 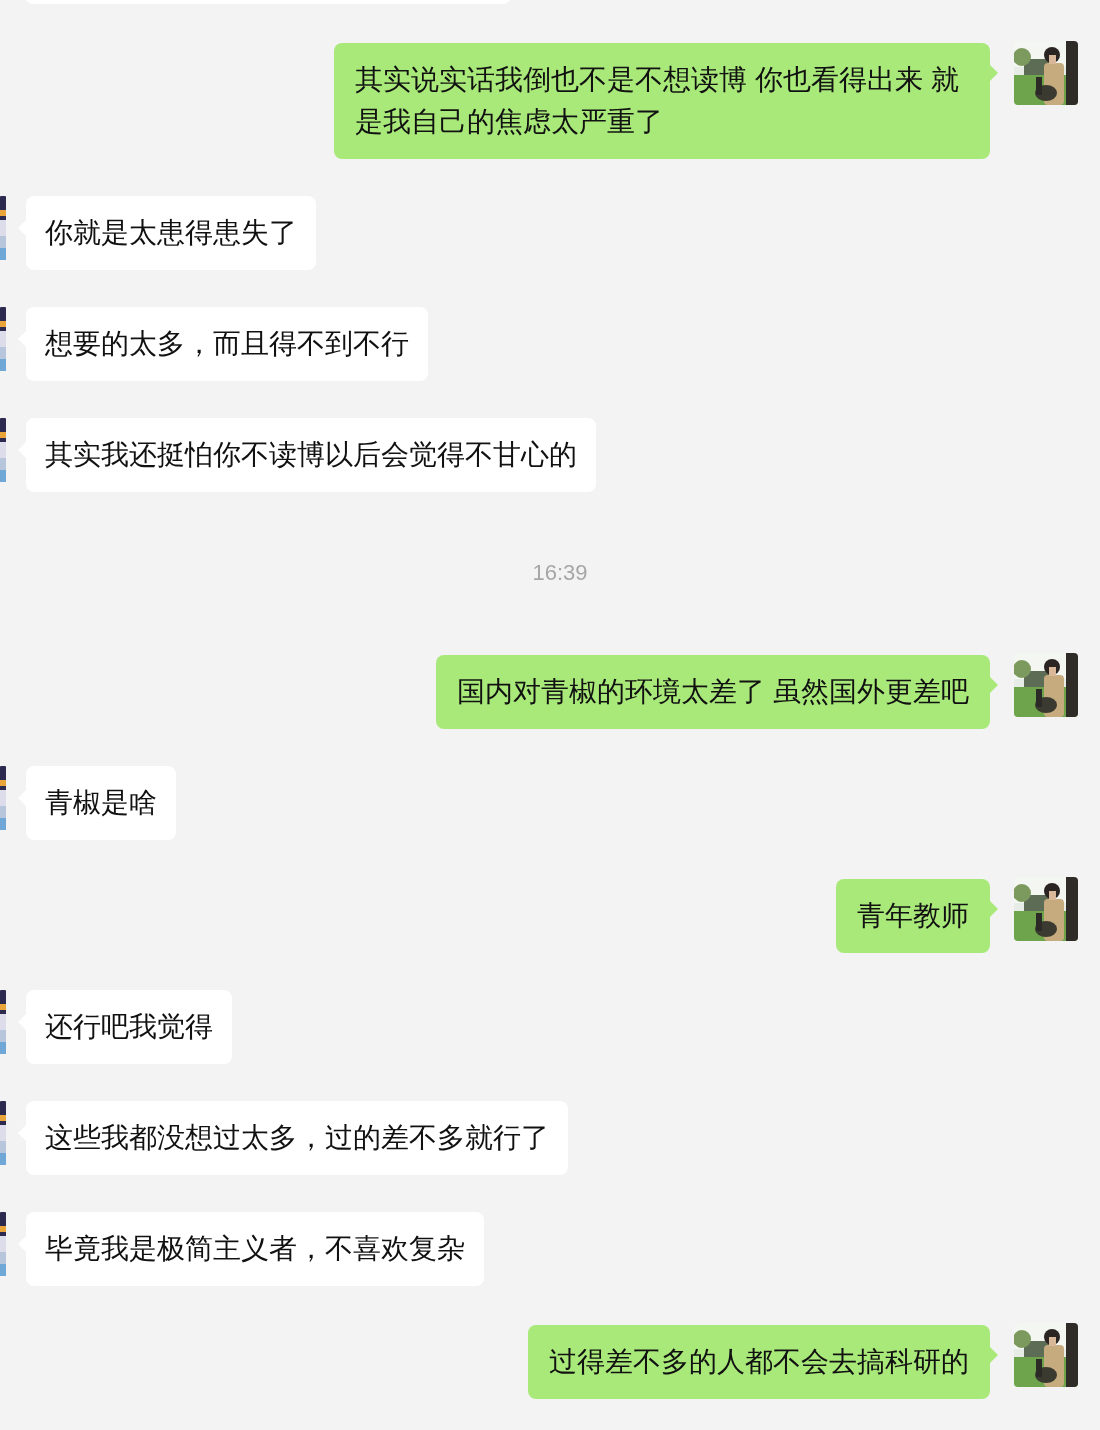 What do you see at coordinates (913, 916) in the screenshot?
I see `message-bubble: 青年教师` at bounding box center [913, 916].